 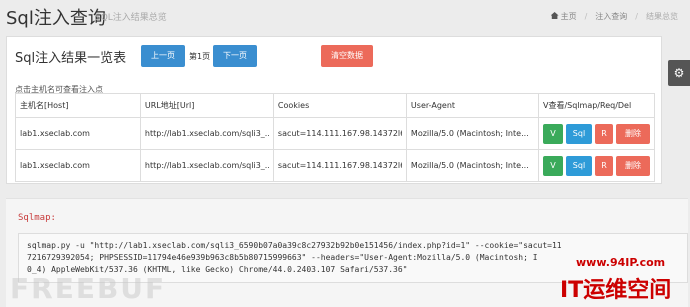 What do you see at coordinates (88, 288) in the screenshot?
I see `watermark-freebuf: FREEBUF` at bounding box center [88, 288].